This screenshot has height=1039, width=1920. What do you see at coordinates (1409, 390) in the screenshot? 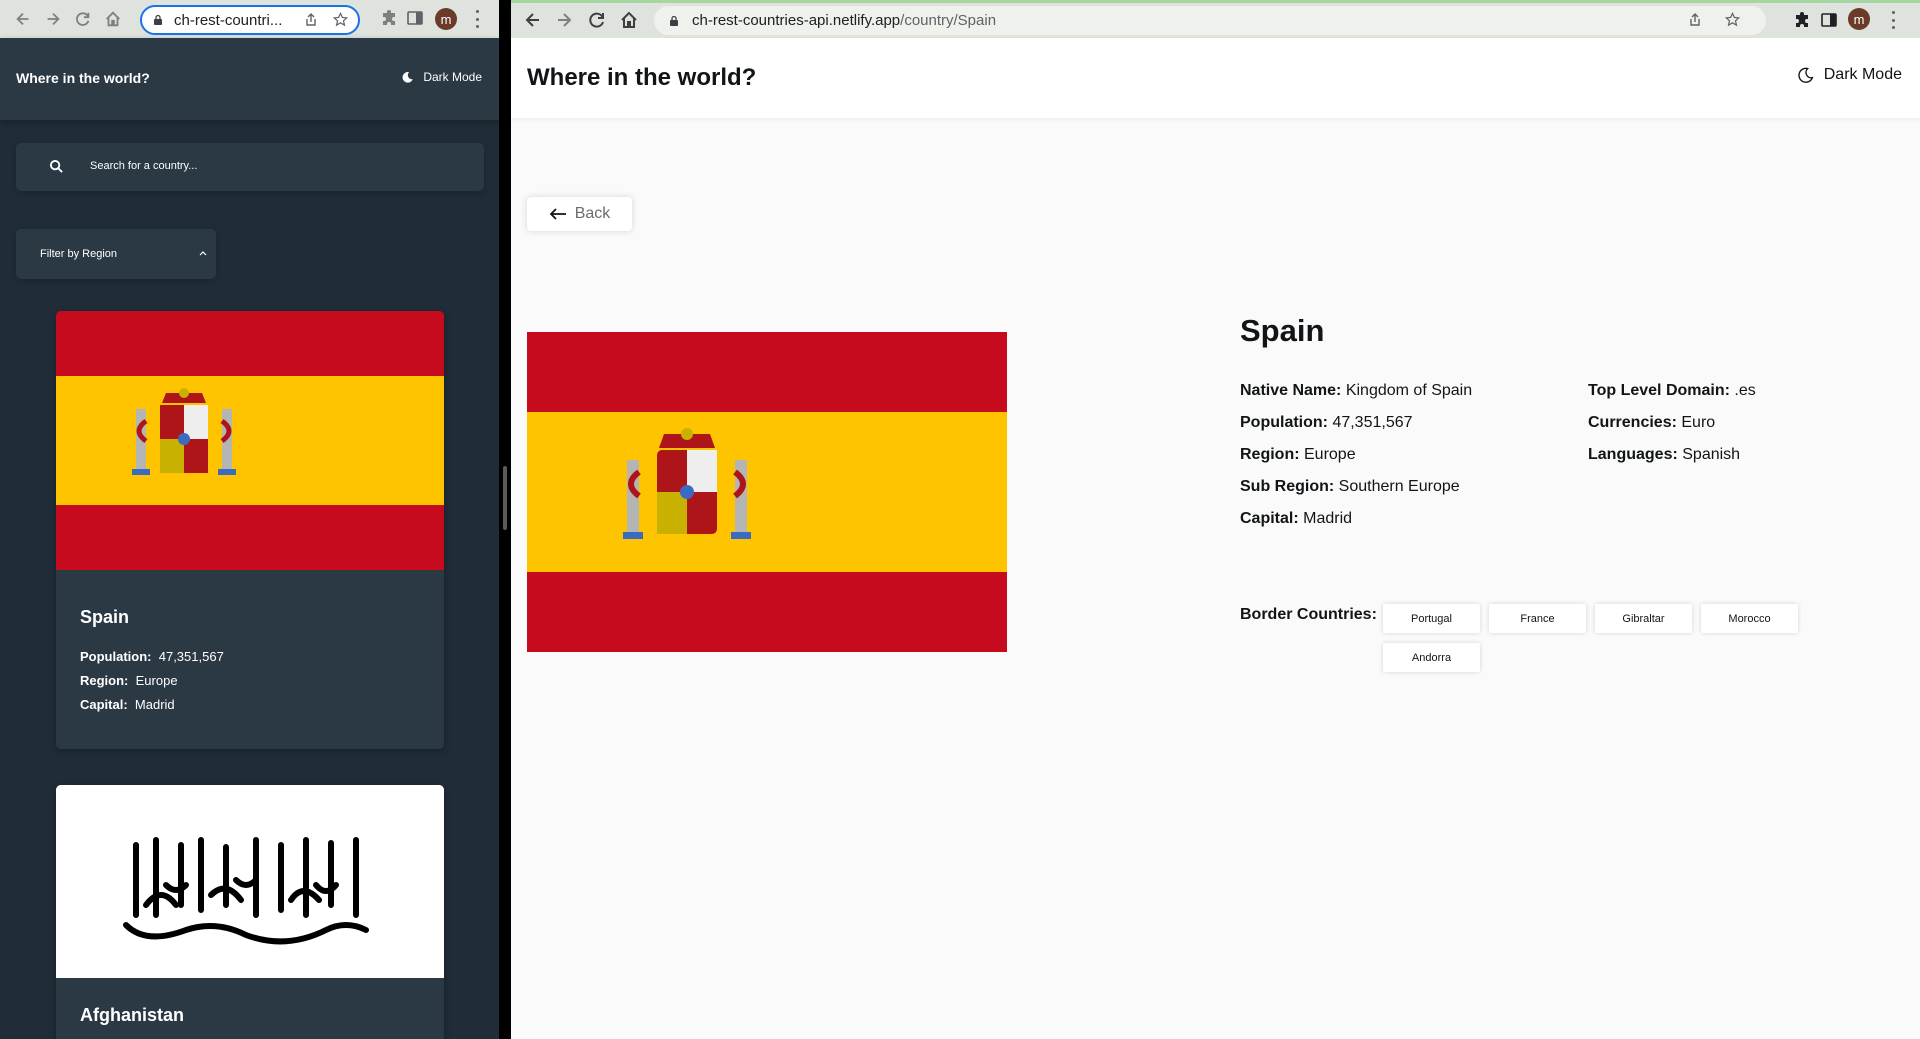
I see `native-name-value: Kingdom of Spain` at bounding box center [1409, 390].